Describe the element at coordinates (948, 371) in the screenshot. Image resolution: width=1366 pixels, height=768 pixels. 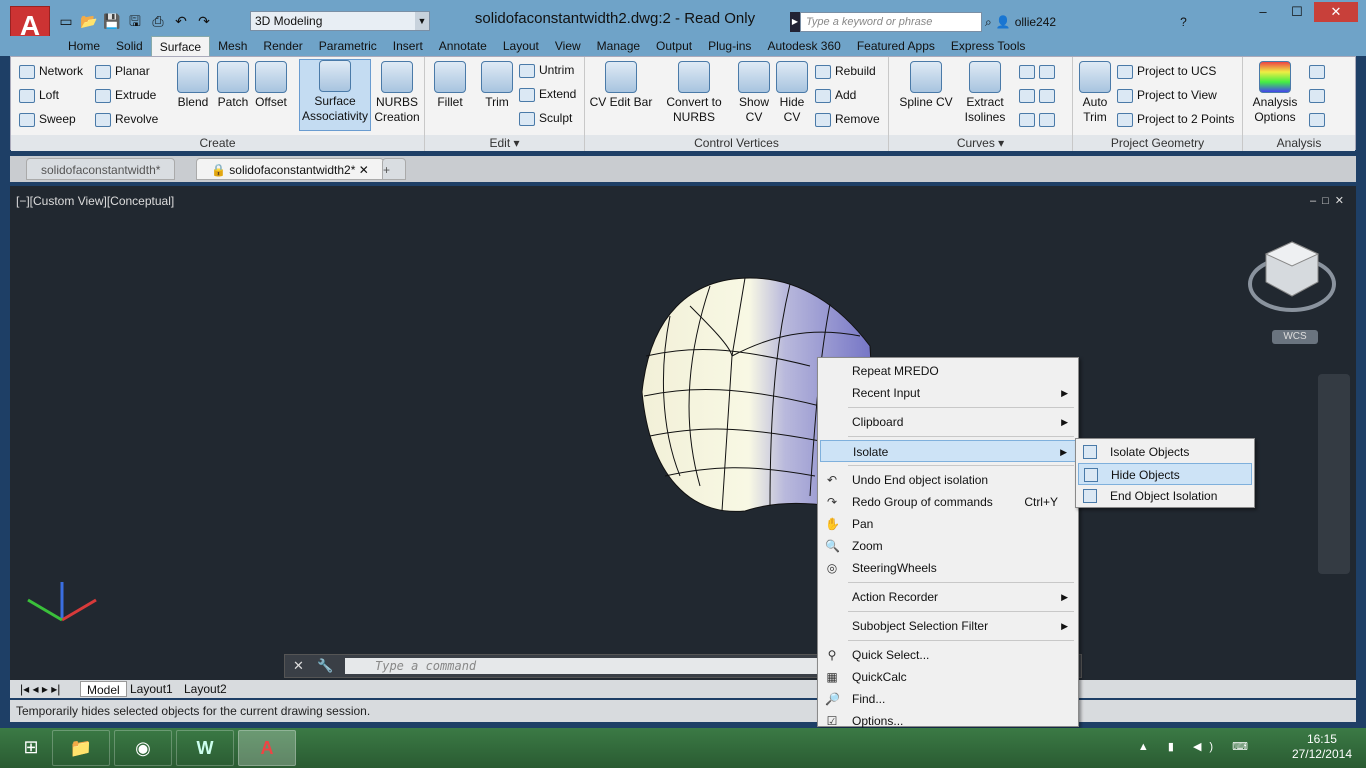
I see `menu-item-repeat-mredo: Repeat MREDO` at that location.